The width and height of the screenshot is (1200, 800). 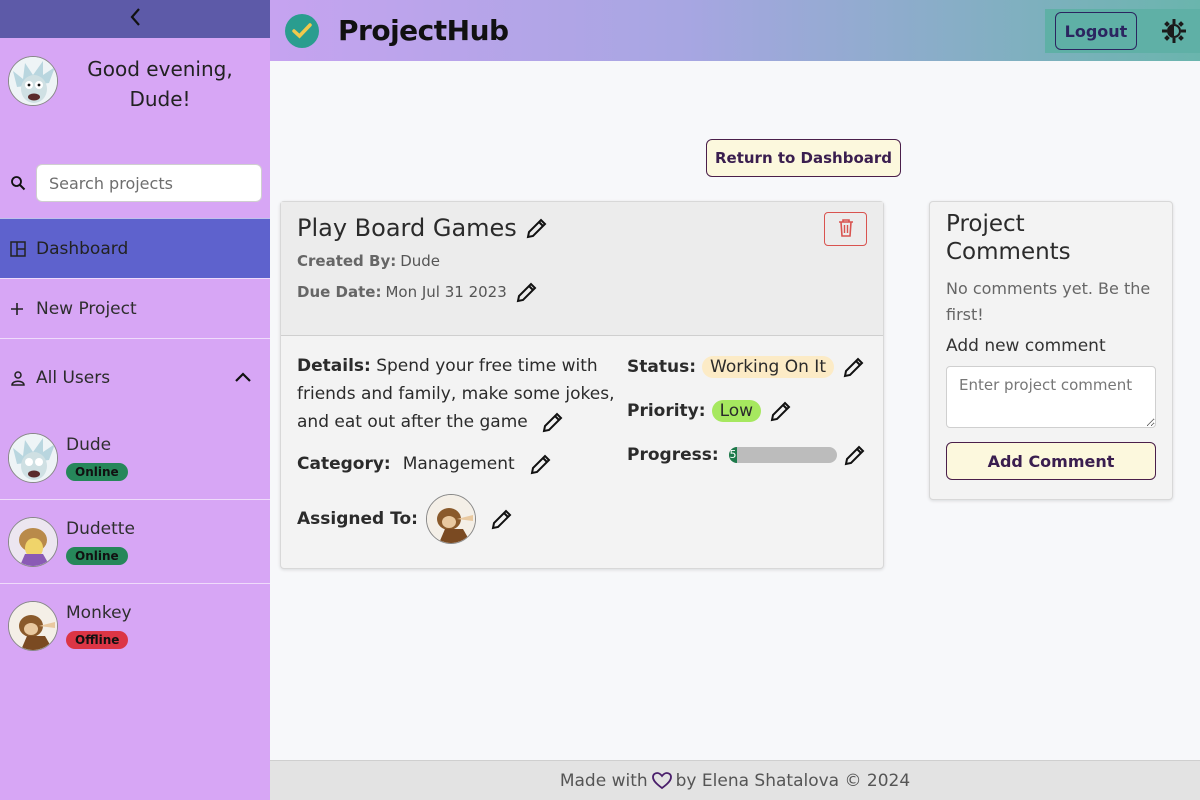 What do you see at coordinates (19, 183) in the screenshot?
I see `search-icon` at bounding box center [19, 183].